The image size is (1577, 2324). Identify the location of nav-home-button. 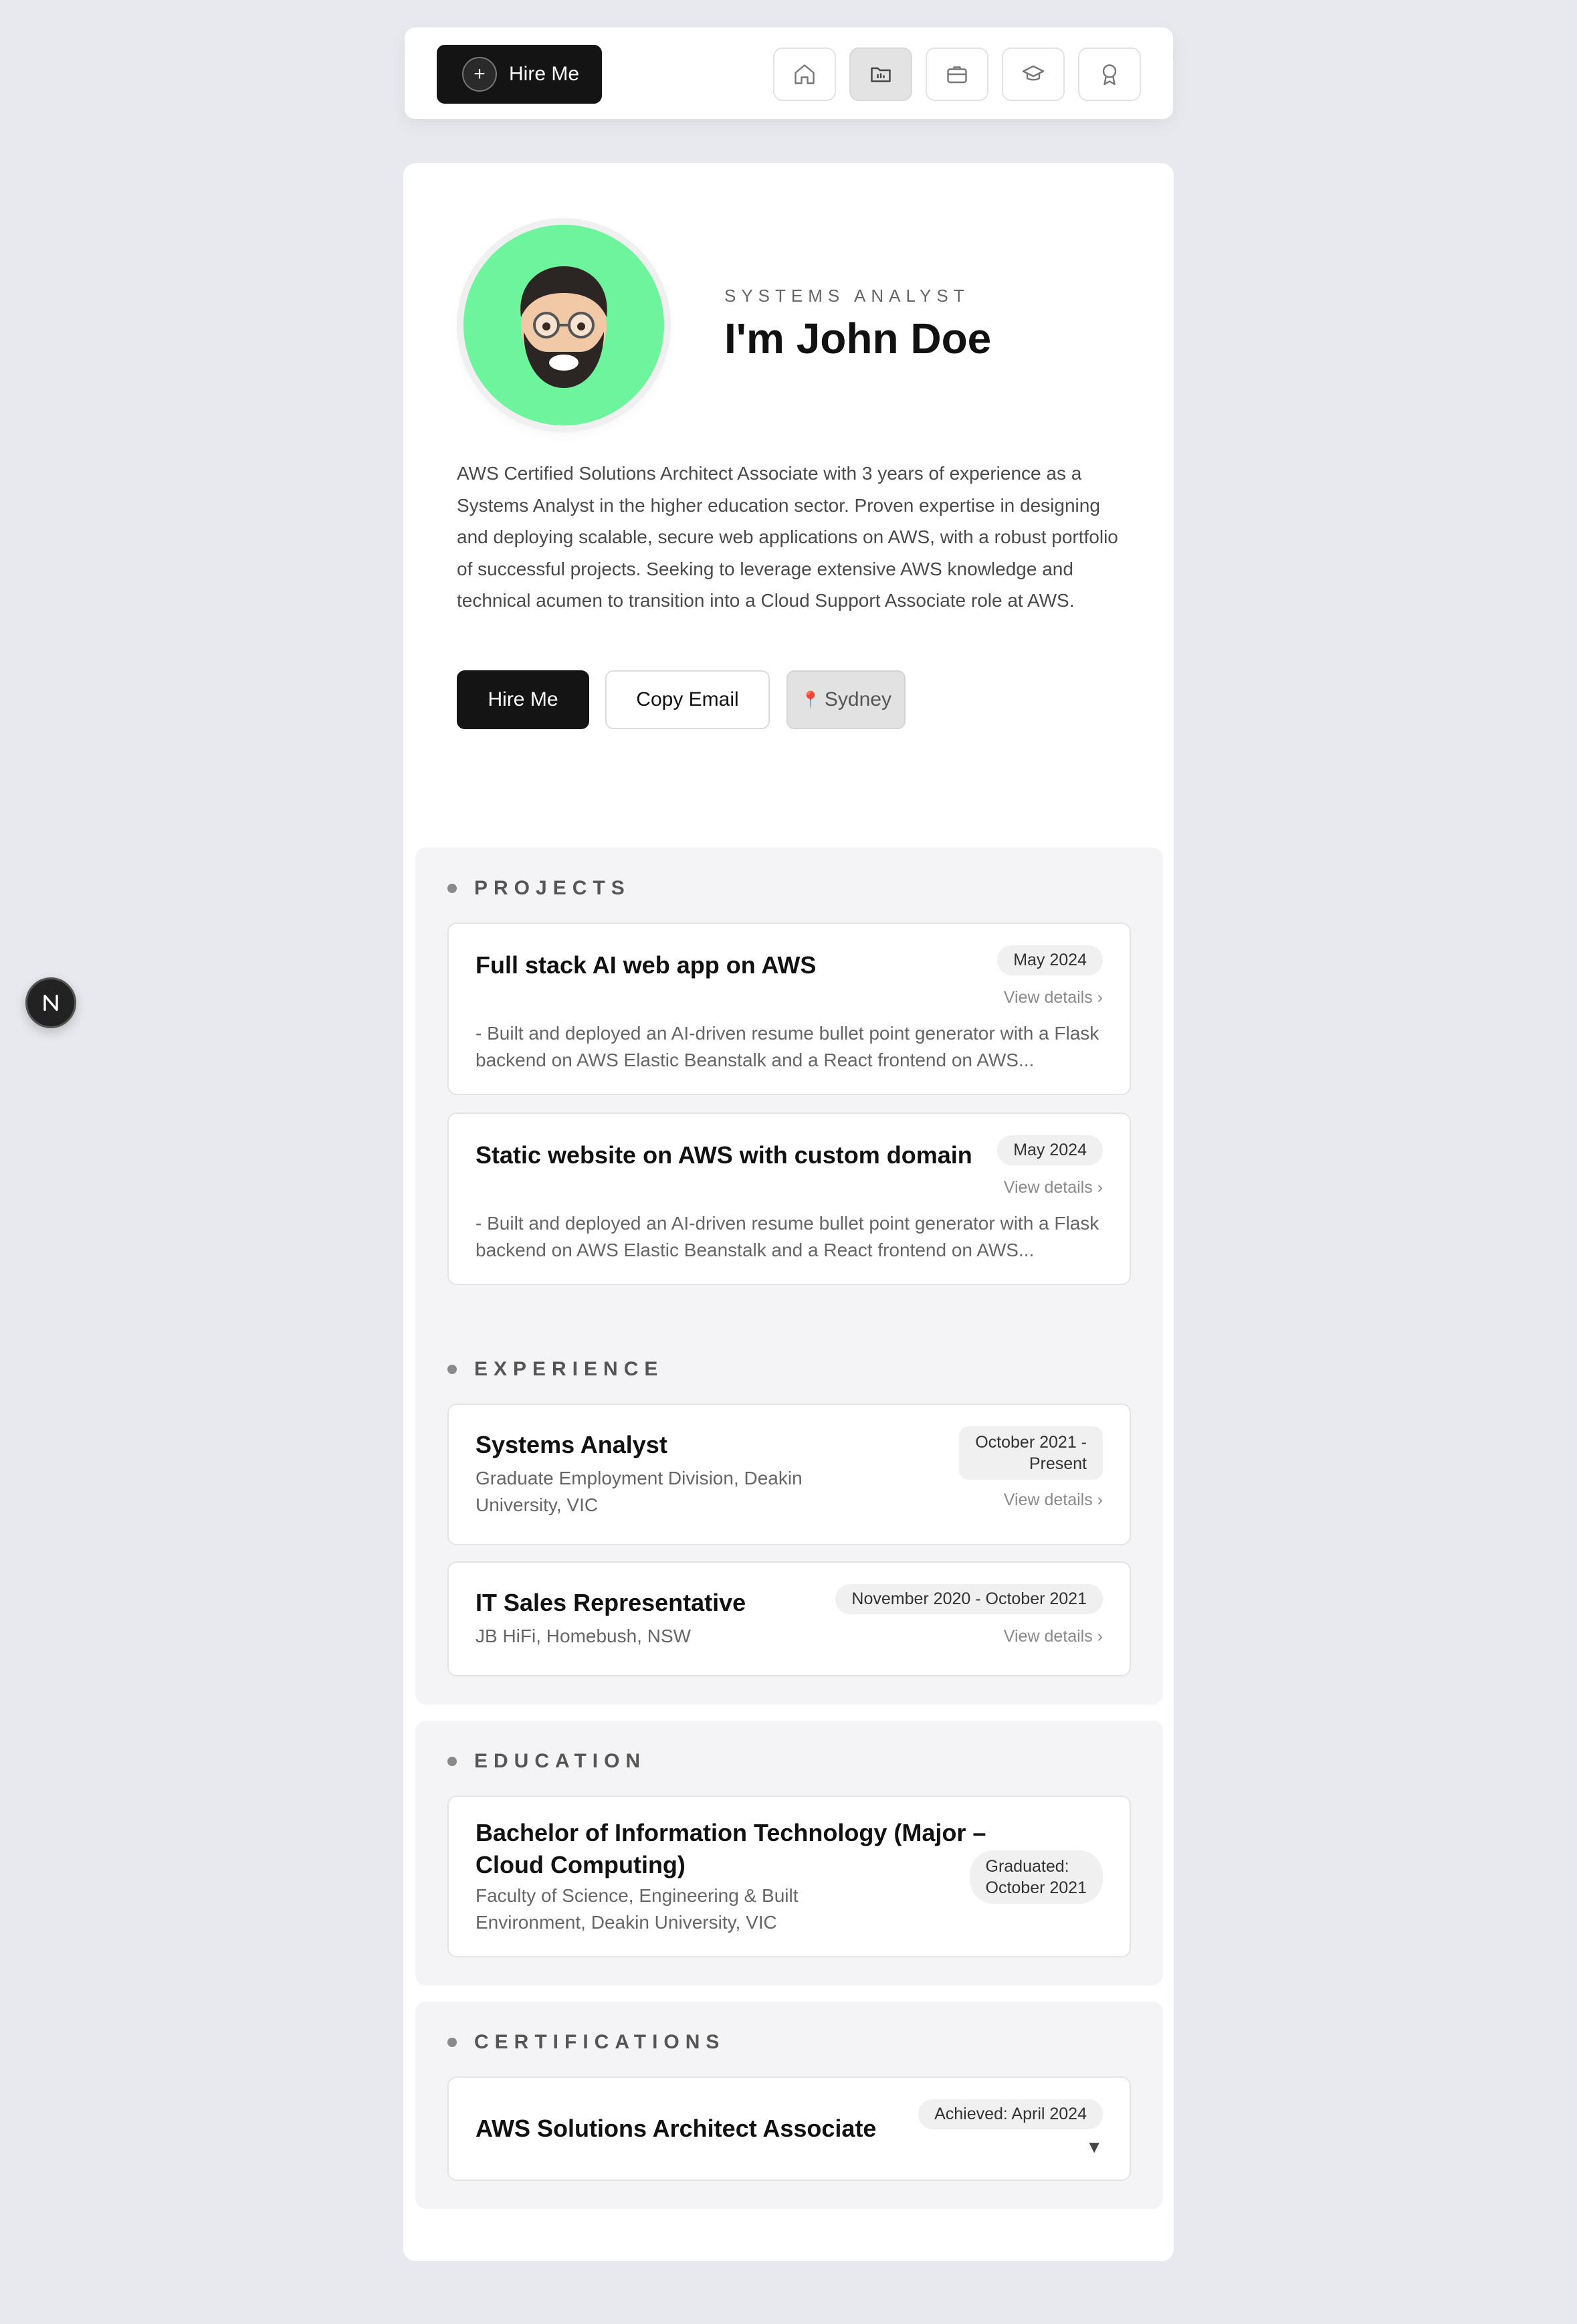
(804, 74).